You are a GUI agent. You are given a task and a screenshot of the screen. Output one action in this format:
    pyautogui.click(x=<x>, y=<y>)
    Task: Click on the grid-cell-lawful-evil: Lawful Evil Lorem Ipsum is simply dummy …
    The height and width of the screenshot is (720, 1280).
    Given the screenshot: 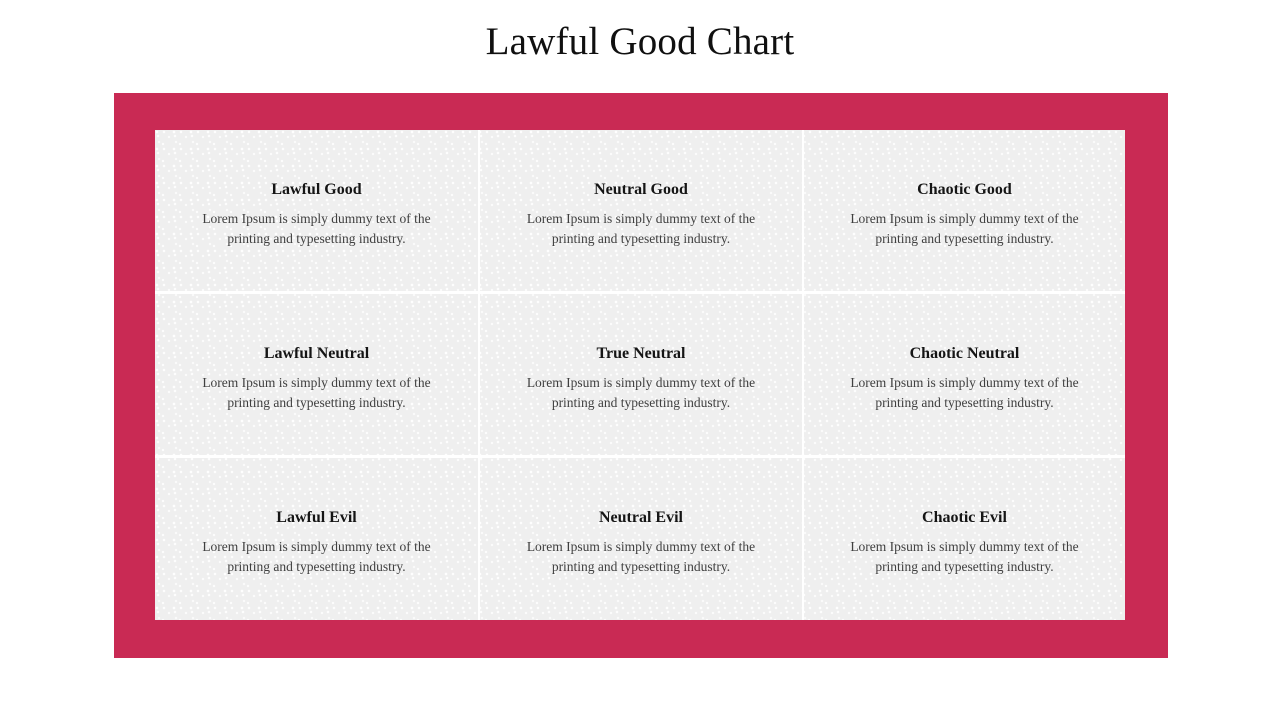 What is the action you would take?
    pyautogui.click(x=316, y=537)
    